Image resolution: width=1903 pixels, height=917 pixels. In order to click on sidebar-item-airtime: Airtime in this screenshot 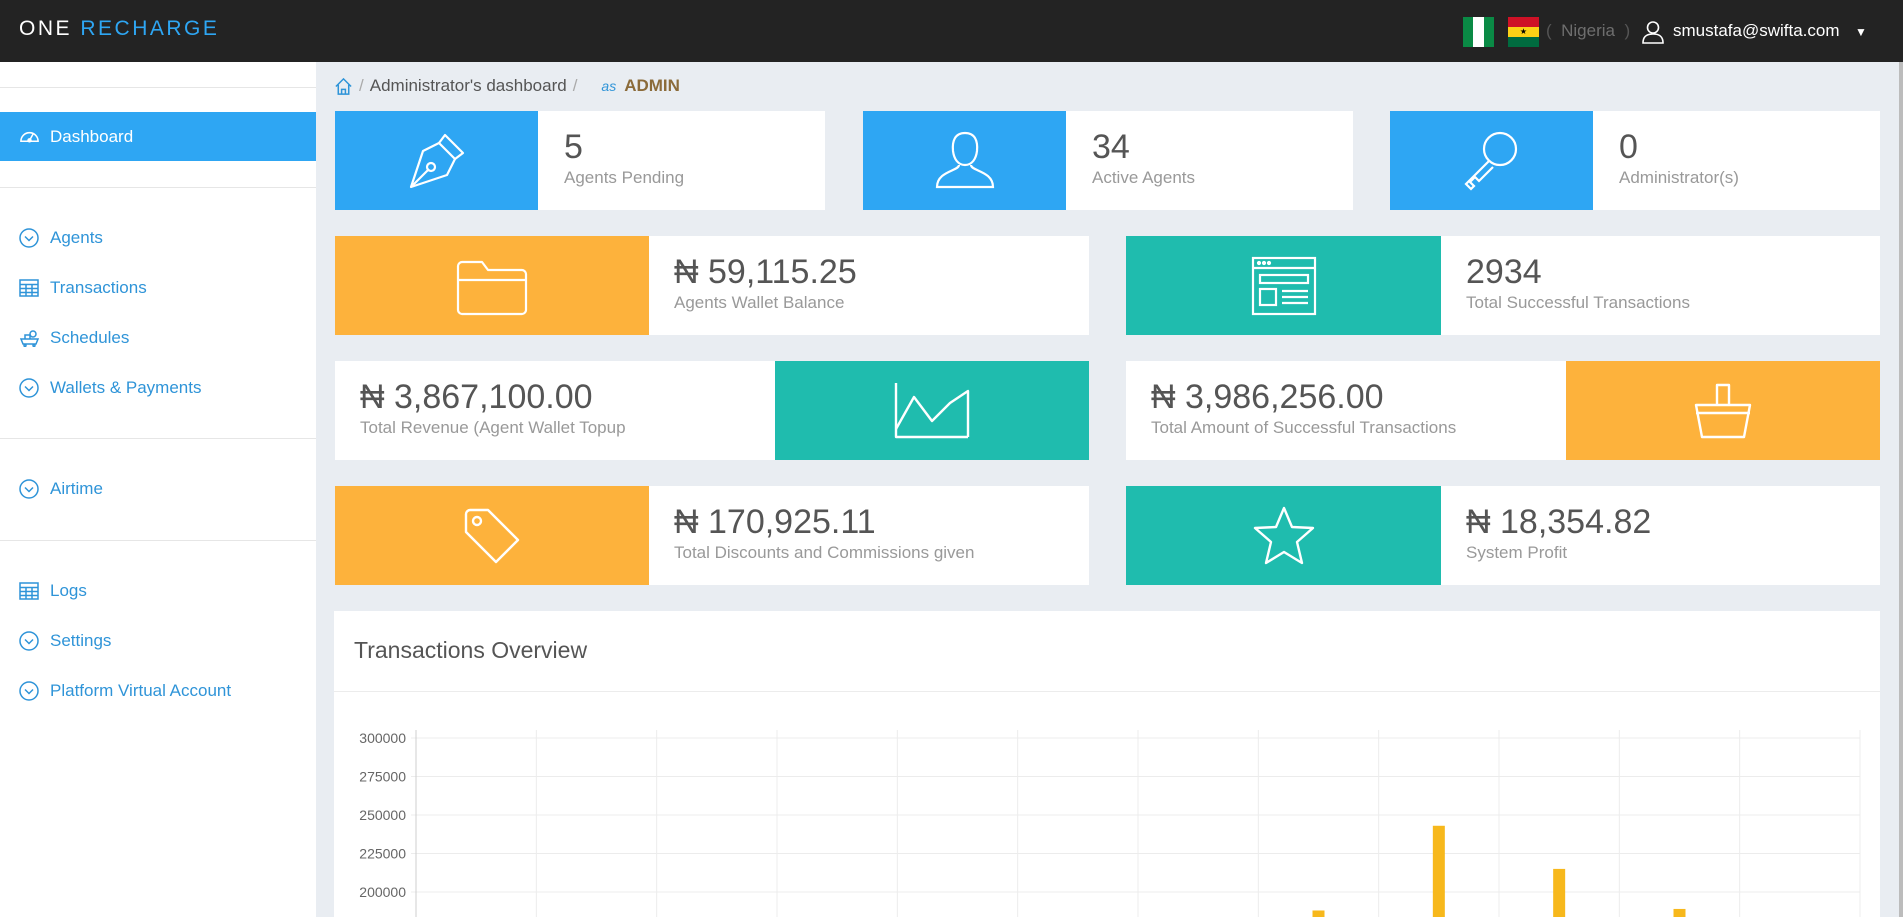, I will do `click(158, 488)`.